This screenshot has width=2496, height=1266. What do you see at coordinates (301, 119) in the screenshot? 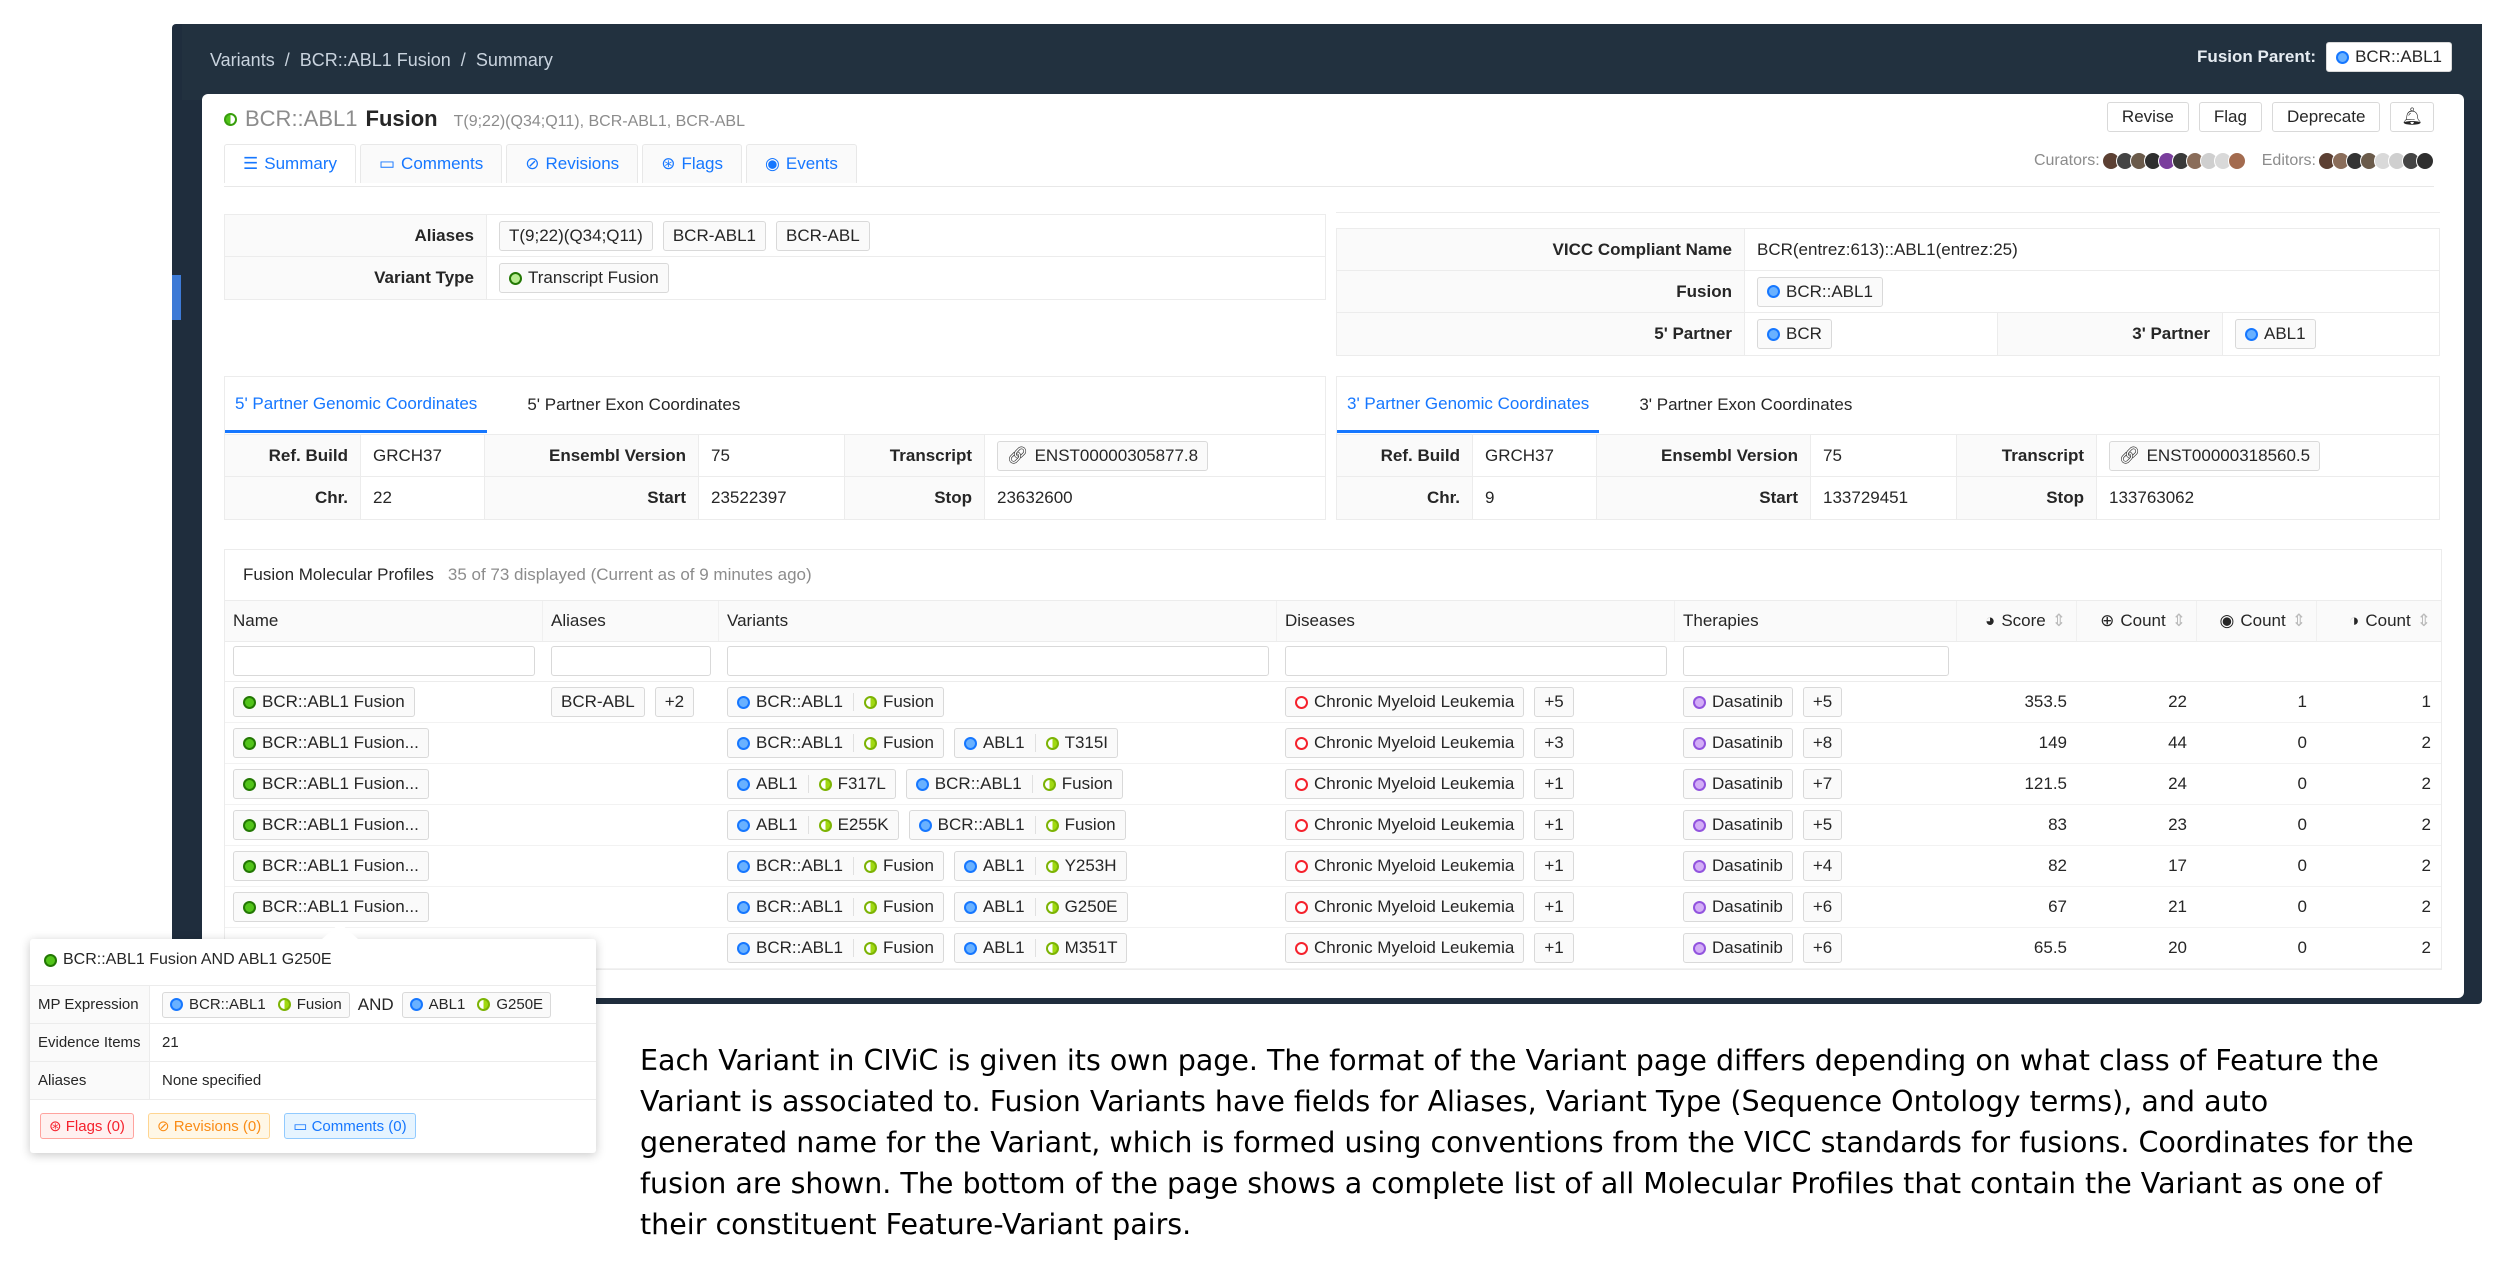
I see `title-feature: BCR::ABL1` at bounding box center [301, 119].